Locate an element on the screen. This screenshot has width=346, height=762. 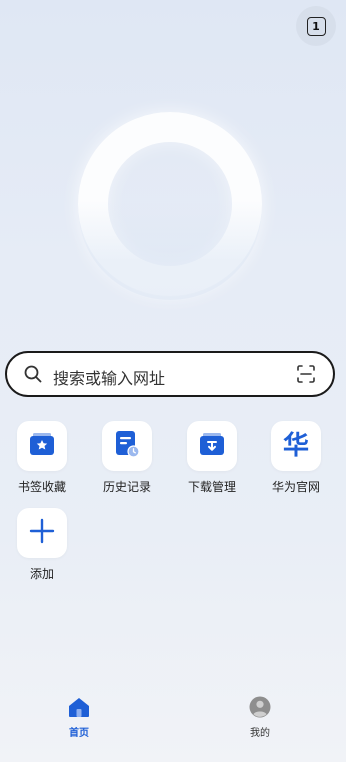
shortcut-label: 下载管理 is located at coordinates (211, 487).